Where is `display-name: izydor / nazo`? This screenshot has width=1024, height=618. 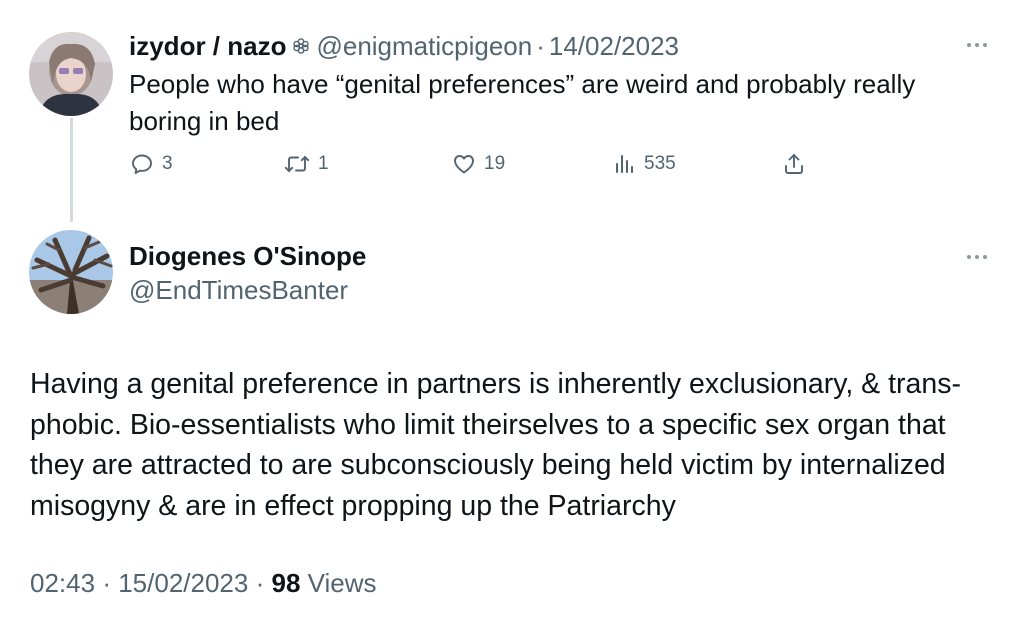 display-name: izydor / nazo is located at coordinates (207, 46).